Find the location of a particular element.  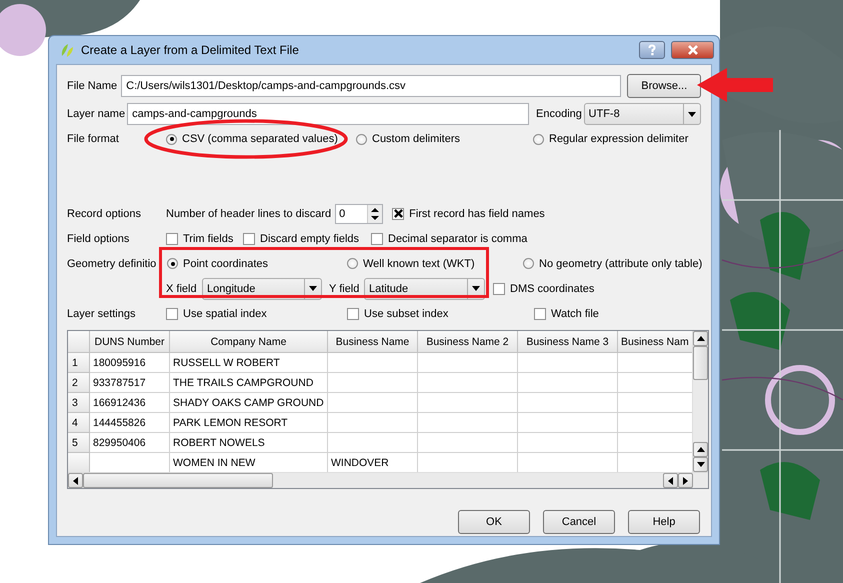

column-header: Business Name 3 is located at coordinates (568, 342).